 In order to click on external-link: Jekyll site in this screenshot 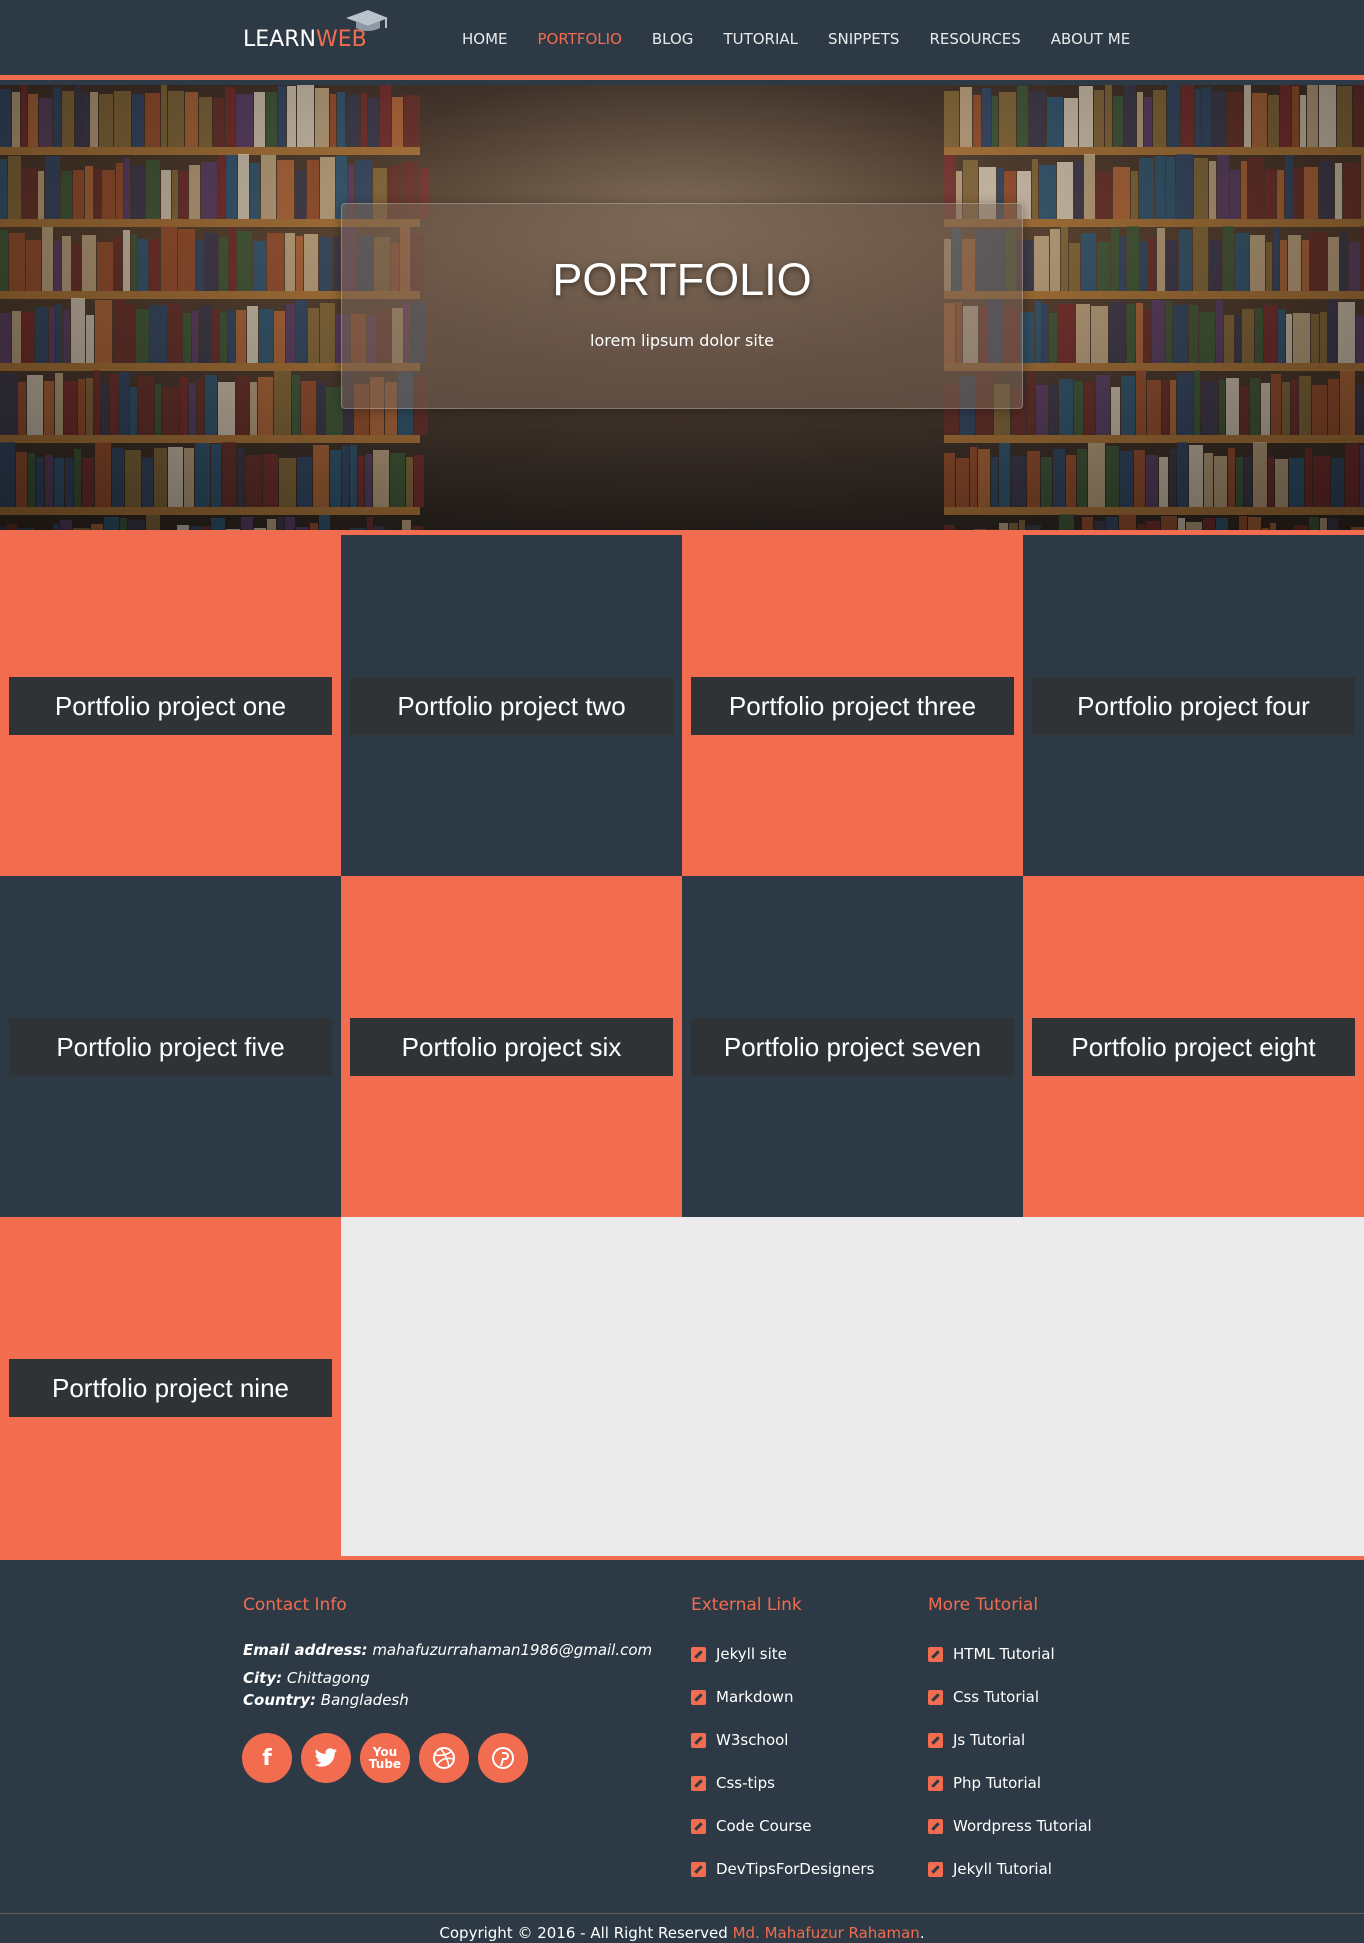, I will do `click(739, 1654)`.